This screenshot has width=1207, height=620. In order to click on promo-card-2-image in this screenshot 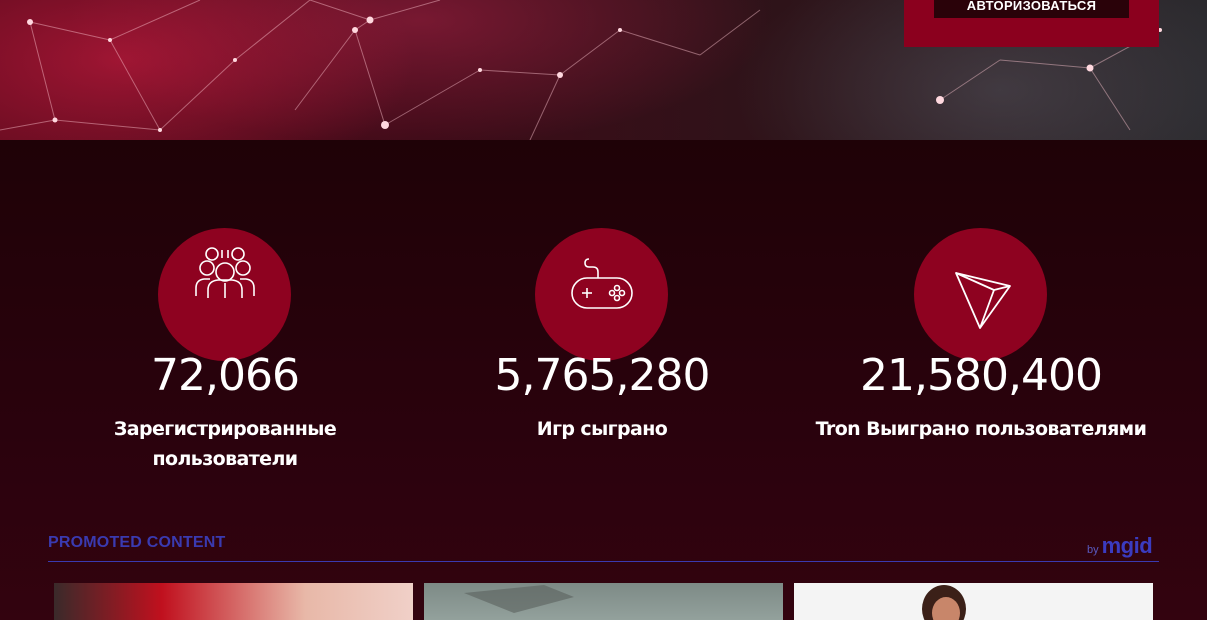, I will do `click(519, 599)`.